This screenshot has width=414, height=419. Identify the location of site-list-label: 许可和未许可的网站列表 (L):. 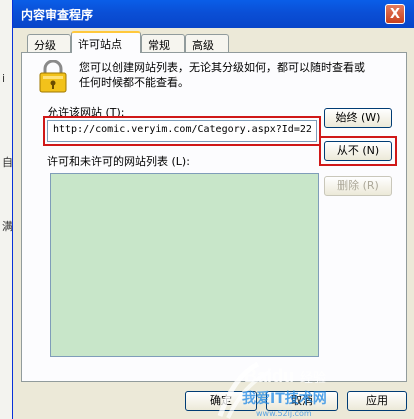
(118, 161).